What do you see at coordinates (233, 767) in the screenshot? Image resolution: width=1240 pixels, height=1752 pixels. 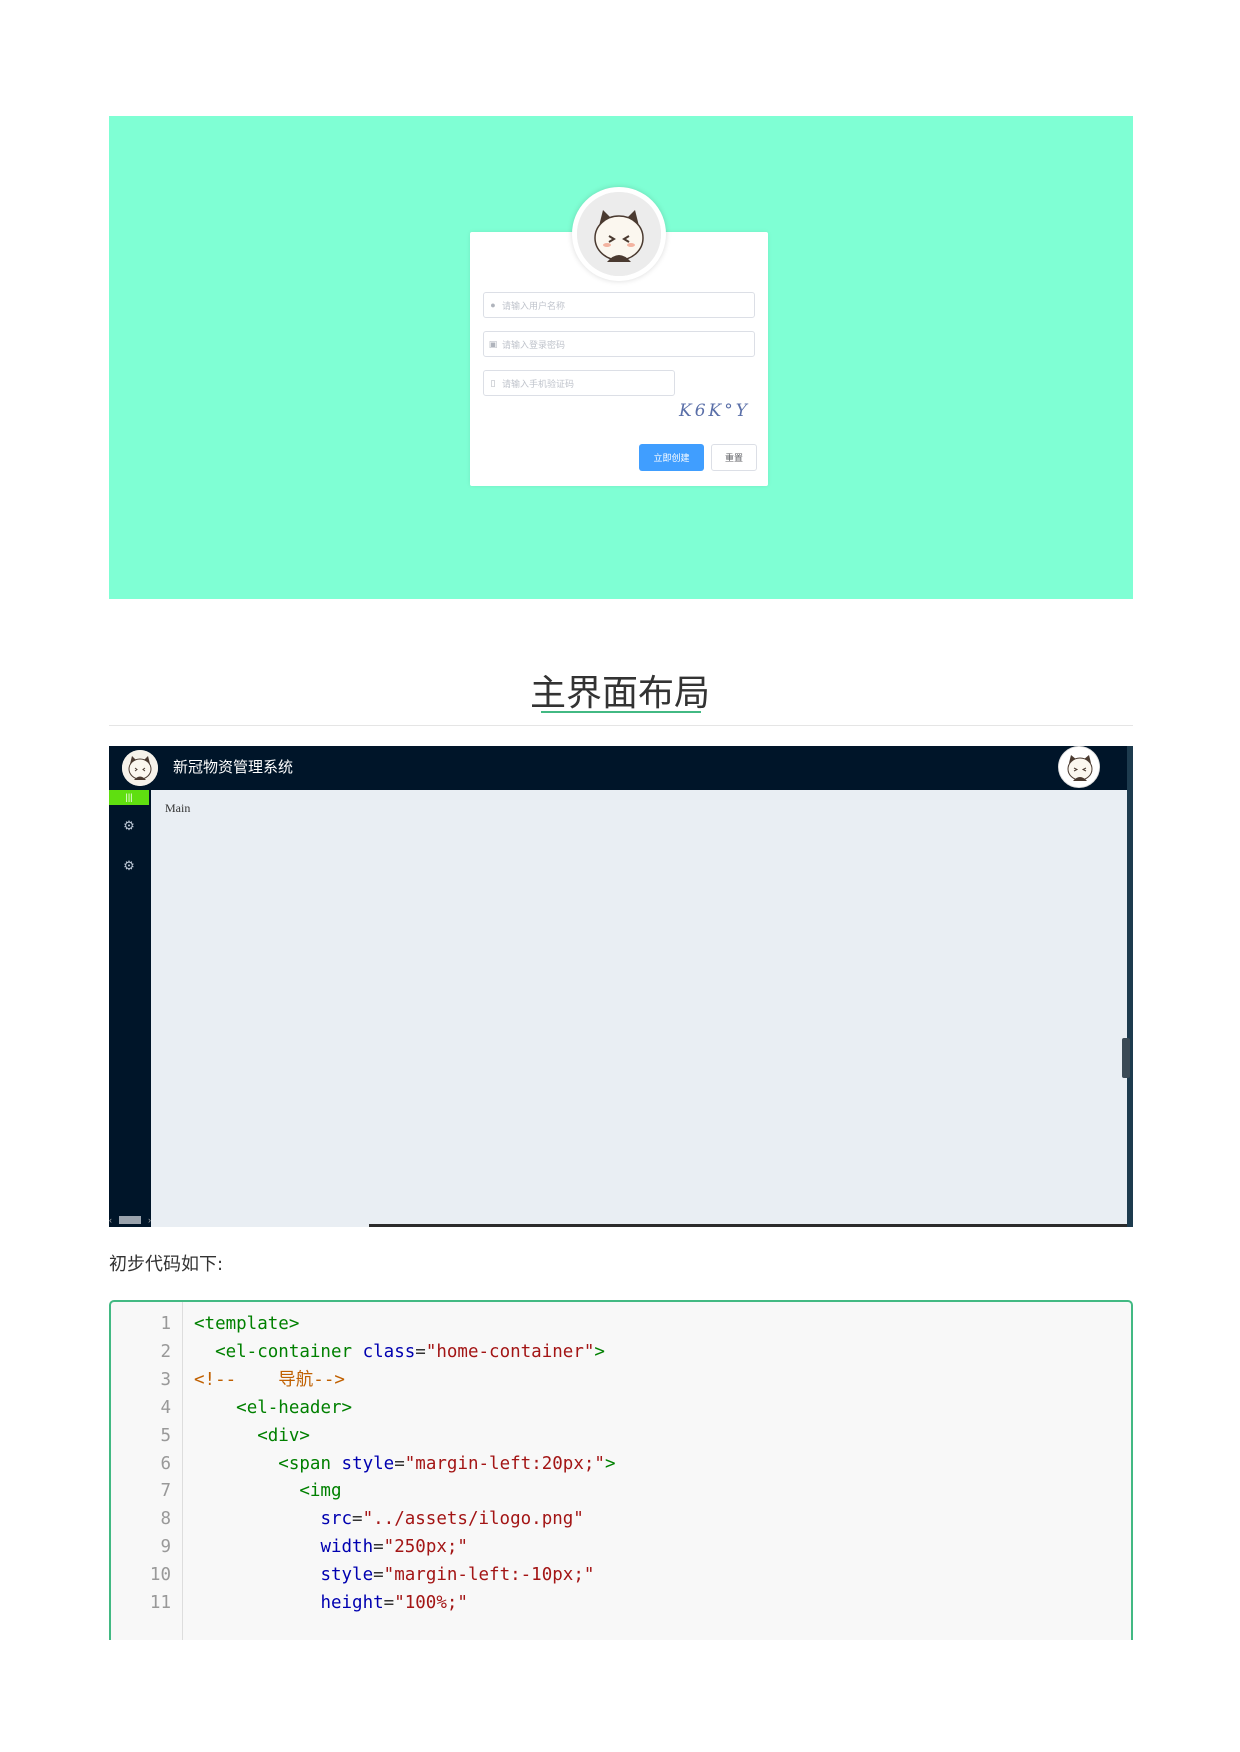 I see `app-title: 新冠物资管理系统` at bounding box center [233, 767].